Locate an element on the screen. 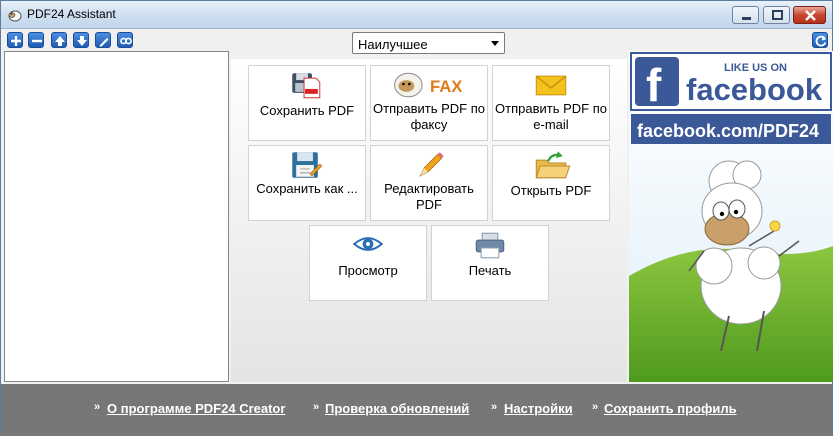  edit-pdf-button: Редактировать PDF is located at coordinates (429, 183).